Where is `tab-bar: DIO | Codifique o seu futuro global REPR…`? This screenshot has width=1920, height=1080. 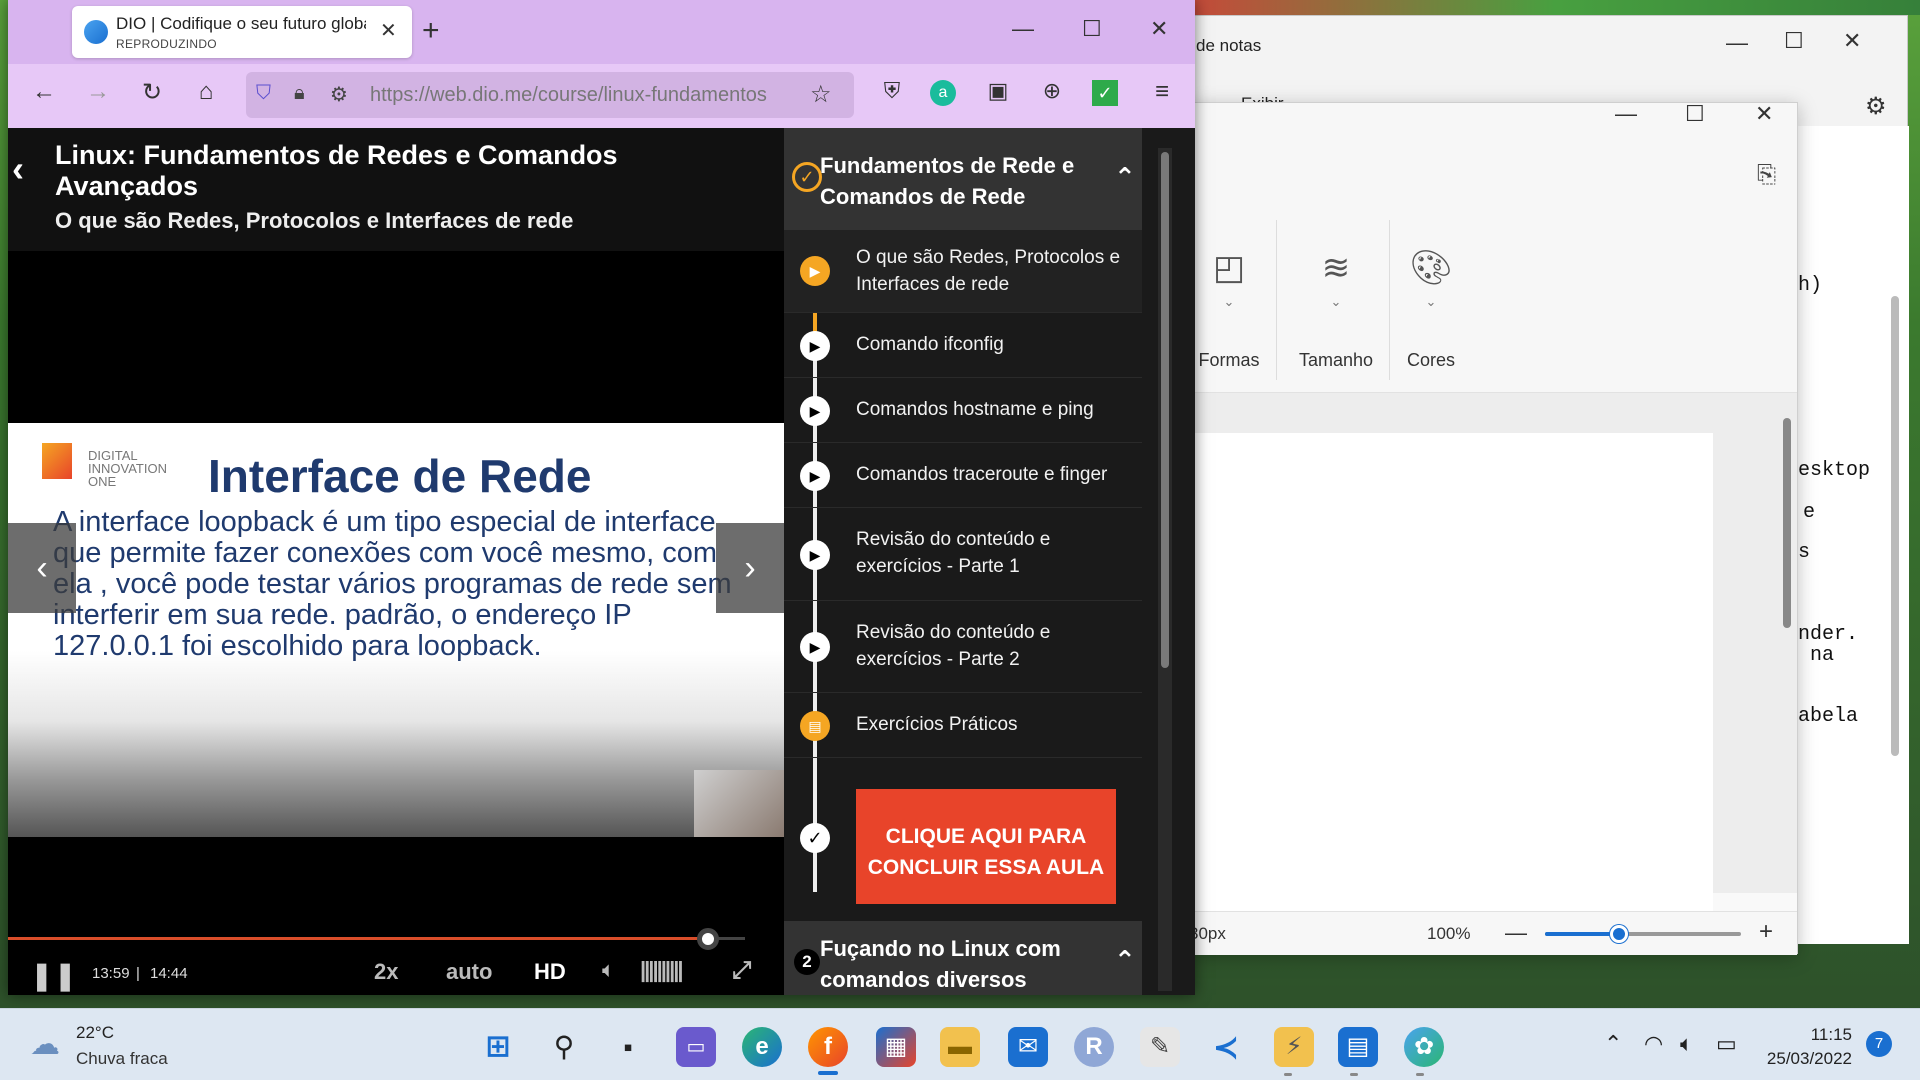
tab-bar: DIO | Codifique o seu futuro global REPR… is located at coordinates (601, 32).